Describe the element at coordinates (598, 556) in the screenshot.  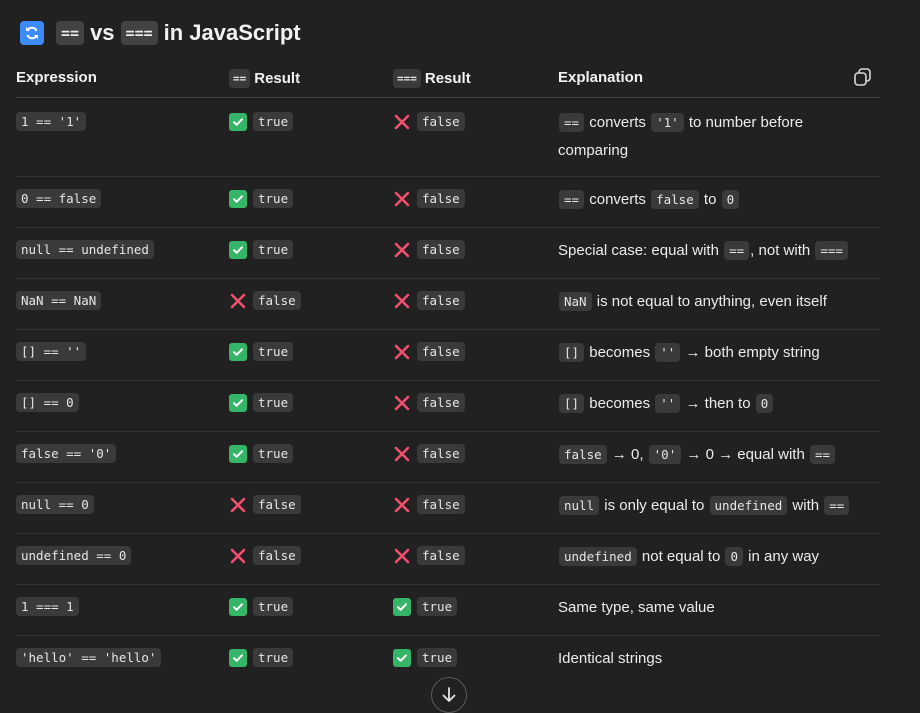
I see `explanation-code: undefined` at that location.